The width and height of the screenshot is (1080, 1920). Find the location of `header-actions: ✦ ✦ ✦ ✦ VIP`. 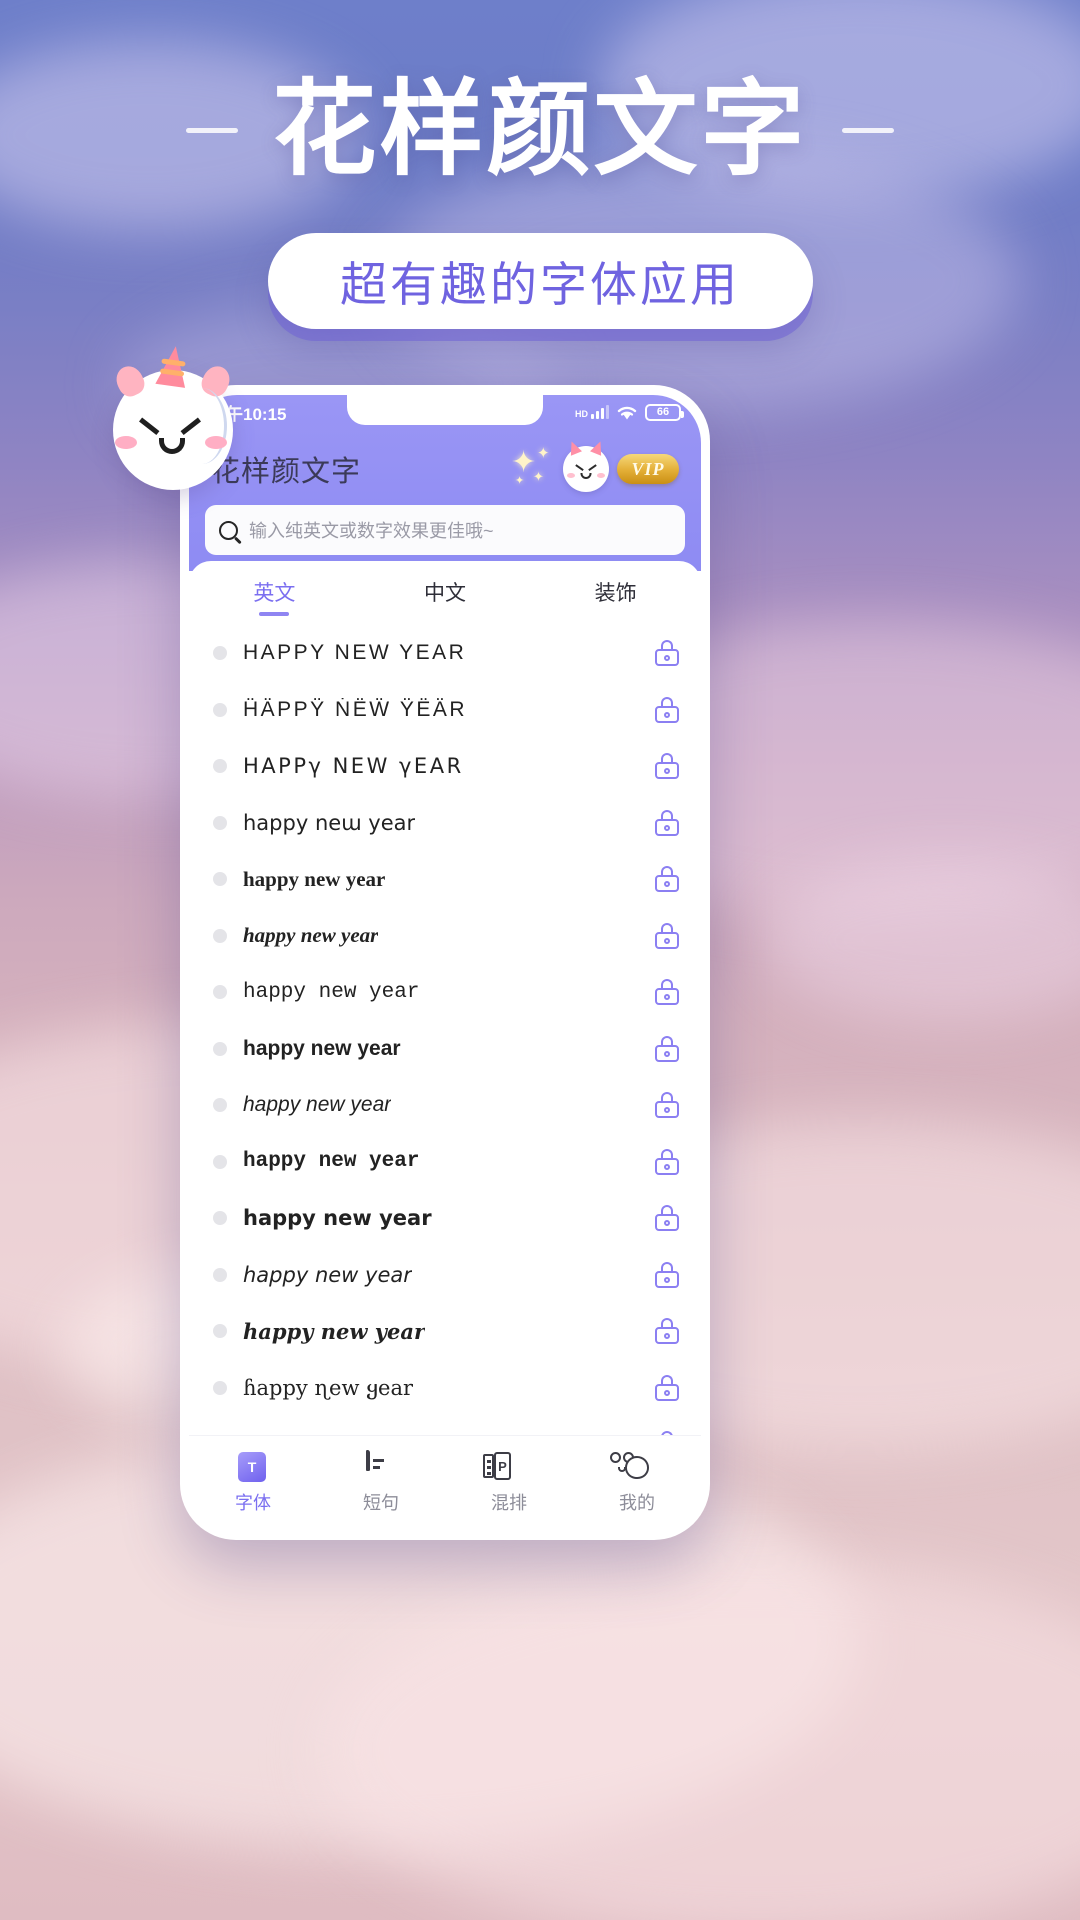

header-actions: ✦ ✦ ✦ ✦ VIP is located at coordinates (594, 465).